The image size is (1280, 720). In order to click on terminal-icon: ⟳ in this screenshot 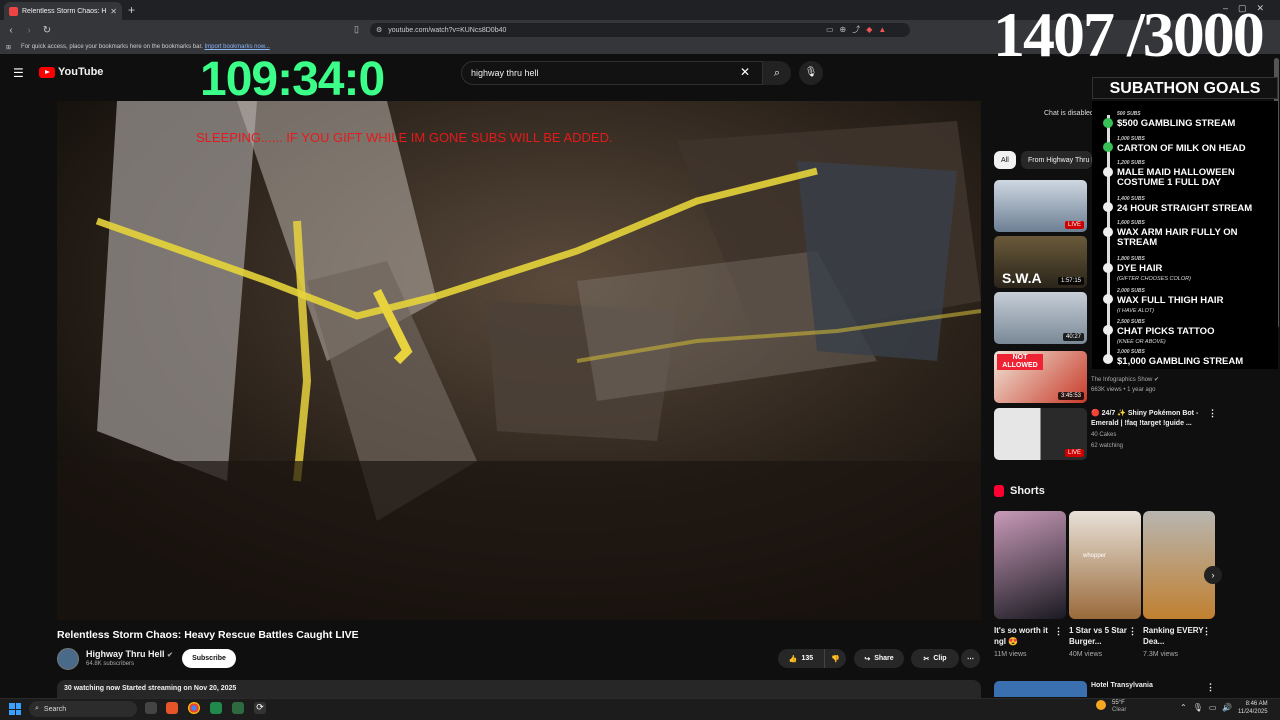, I will do `click(260, 708)`.